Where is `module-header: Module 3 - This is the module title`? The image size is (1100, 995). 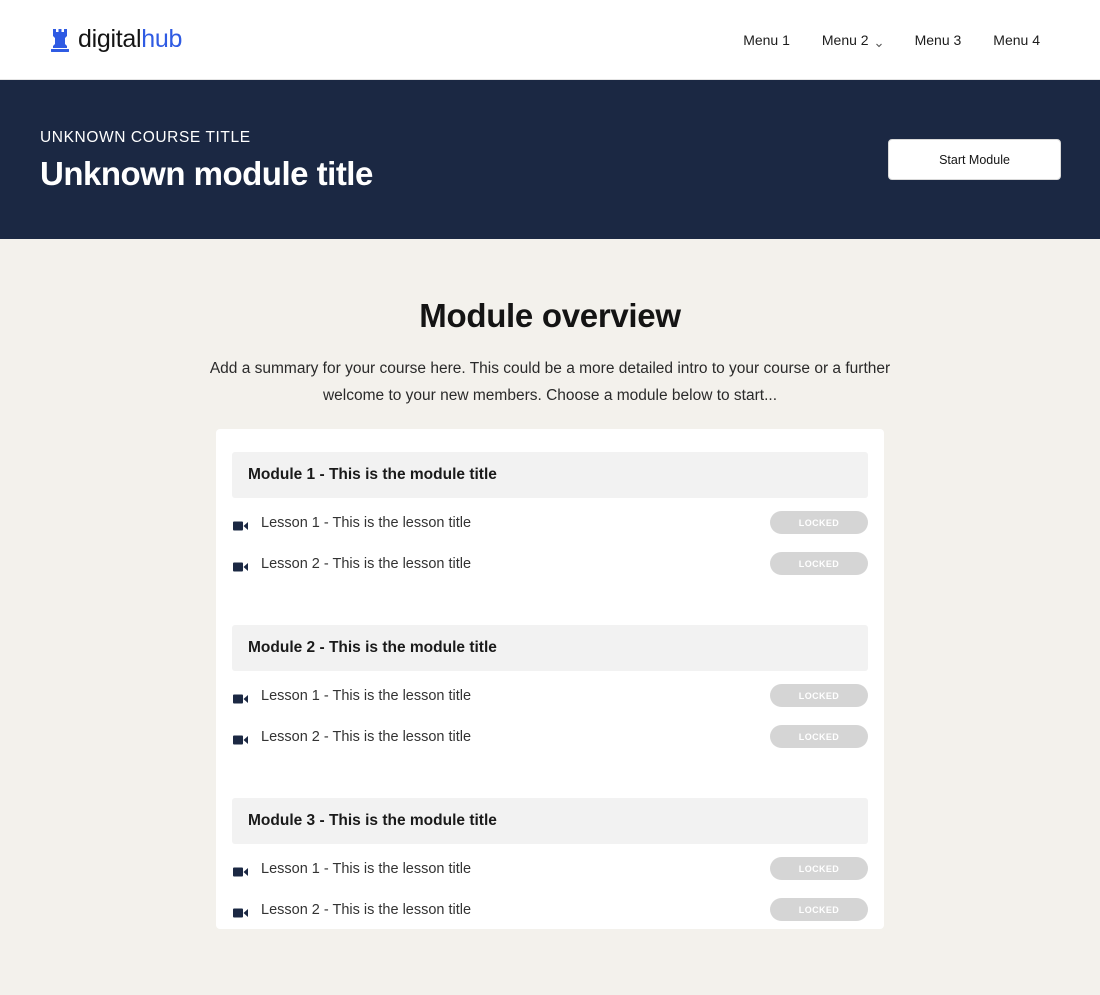 module-header: Module 3 - This is the module title is located at coordinates (550, 821).